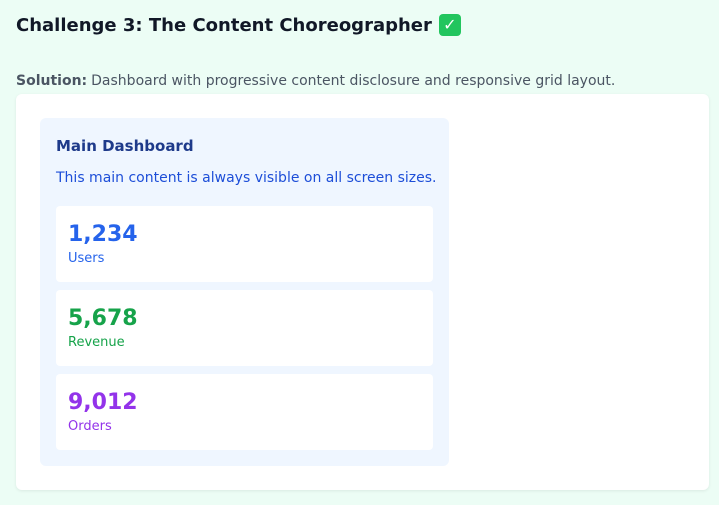  I want to click on check-mark-icon: ✓, so click(449, 25).